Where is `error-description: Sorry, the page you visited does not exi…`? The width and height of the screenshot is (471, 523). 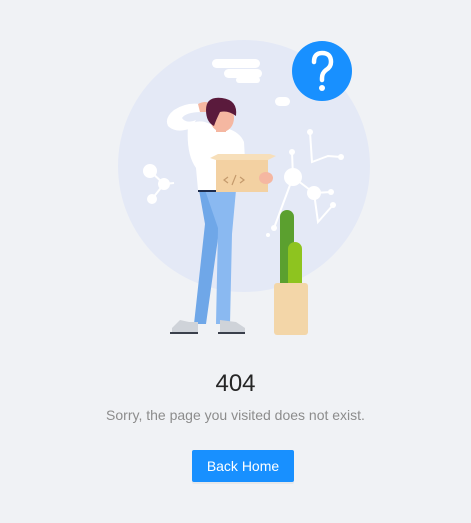
error-description: Sorry, the page you visited does not exi… is located at coordinates (235, 415).